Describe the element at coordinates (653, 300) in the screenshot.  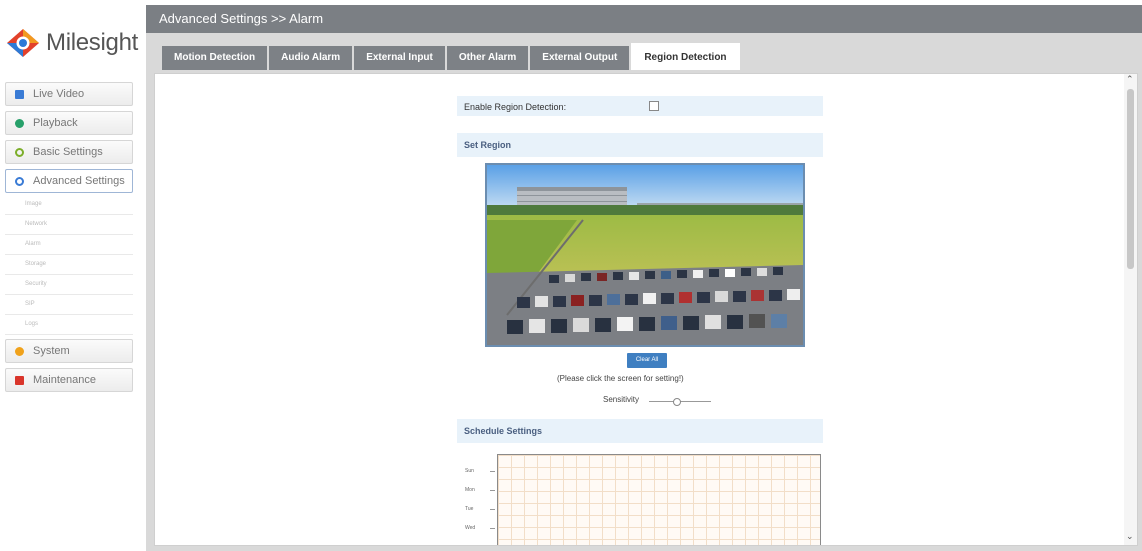
I see `car-rows` at that location.